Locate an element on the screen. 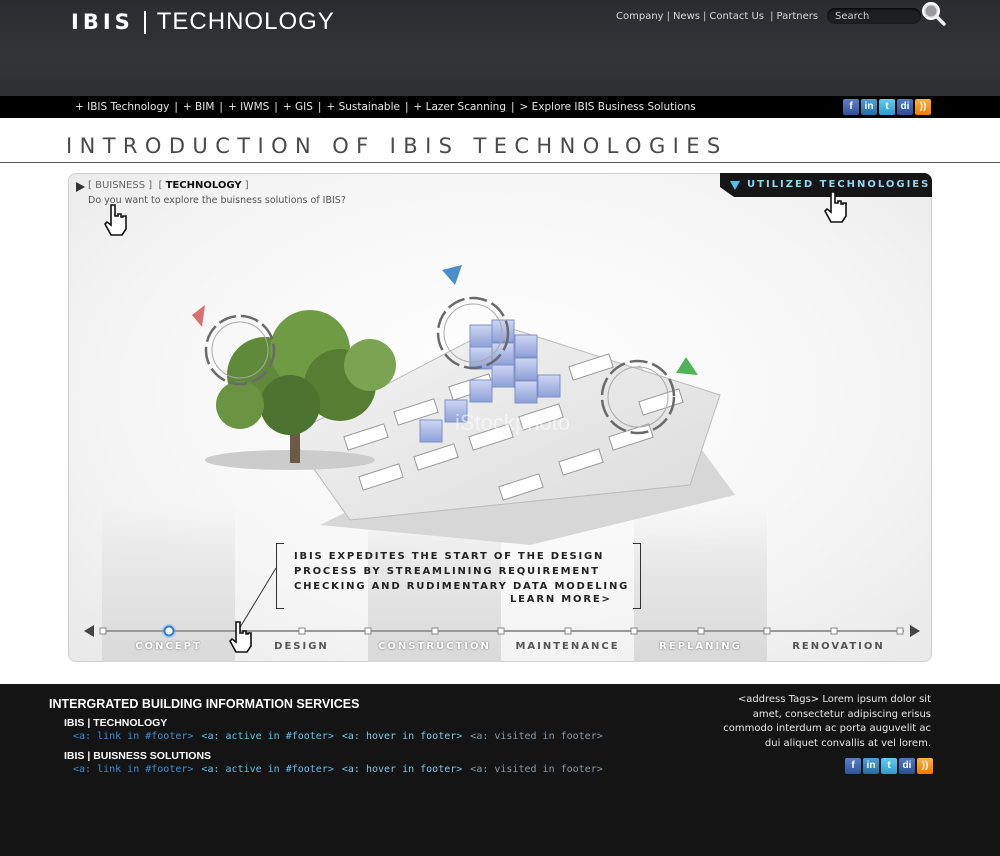 The image size is (1000, 856). breadcrumb-business: [ BUISNESS ] is located at coordinates (120, 185).